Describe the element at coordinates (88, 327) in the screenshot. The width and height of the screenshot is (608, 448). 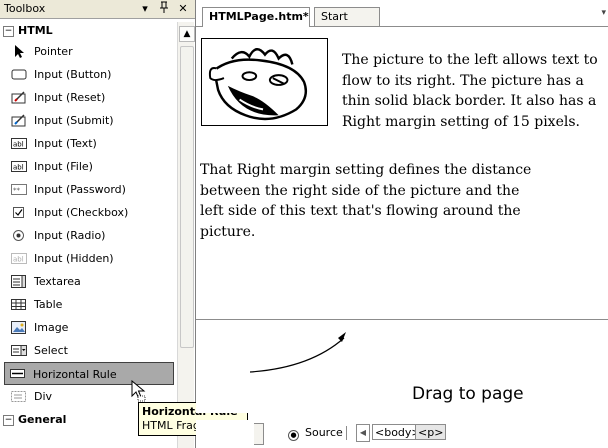
I see `toolbox-item-image: Image` at that location.